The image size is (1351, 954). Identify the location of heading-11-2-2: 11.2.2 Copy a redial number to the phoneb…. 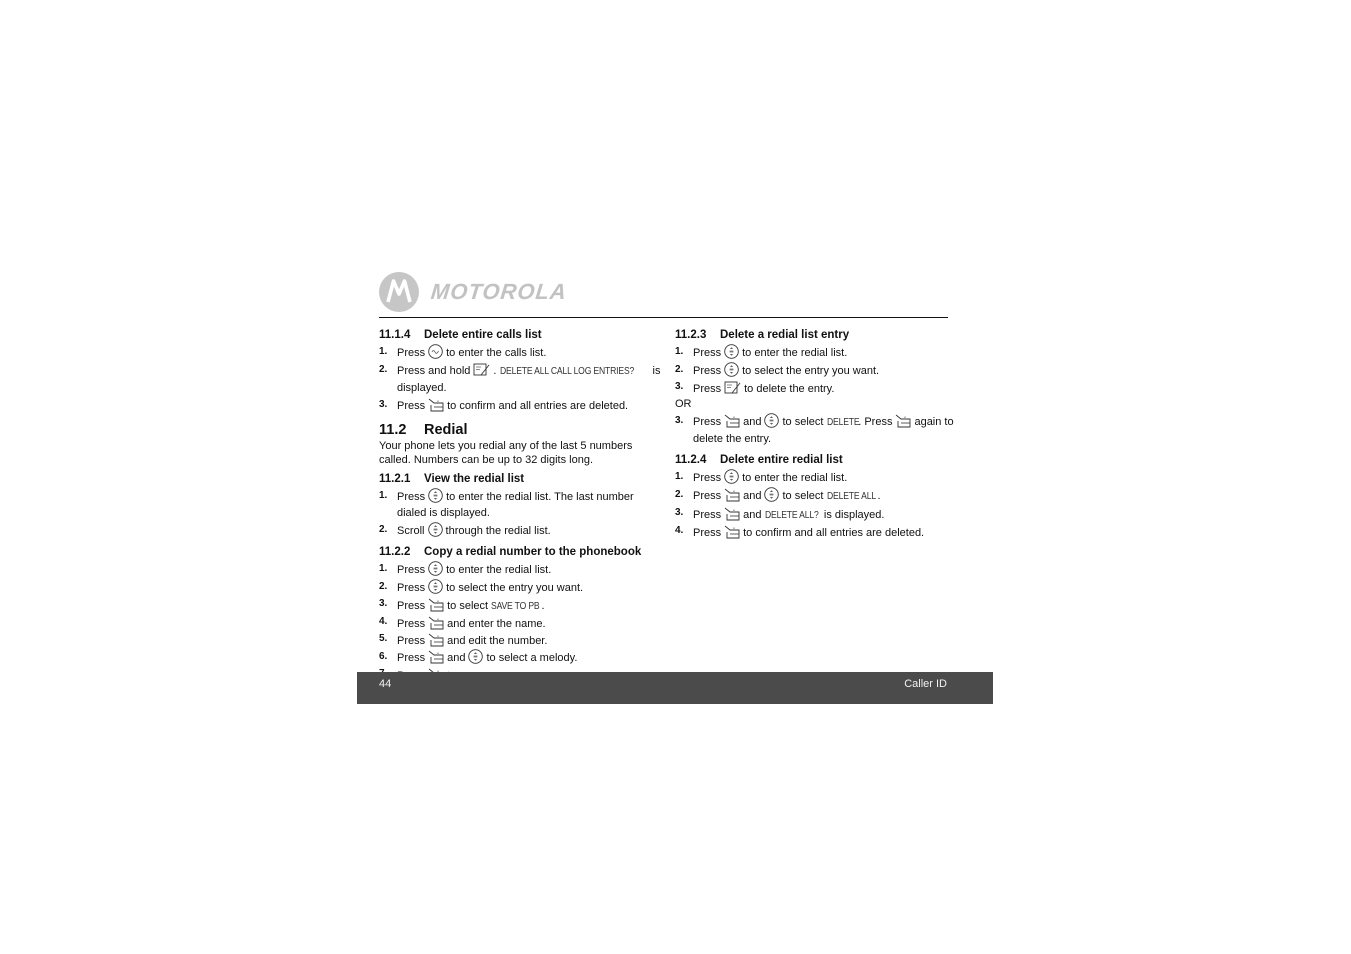
(510, 552).